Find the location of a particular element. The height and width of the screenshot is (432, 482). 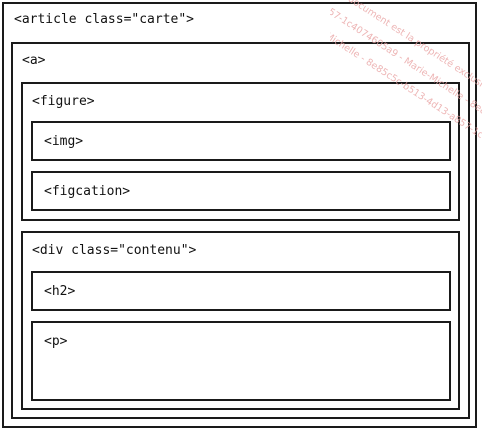

article-label: <article class="carte"> is located at coordinates (104, 19).